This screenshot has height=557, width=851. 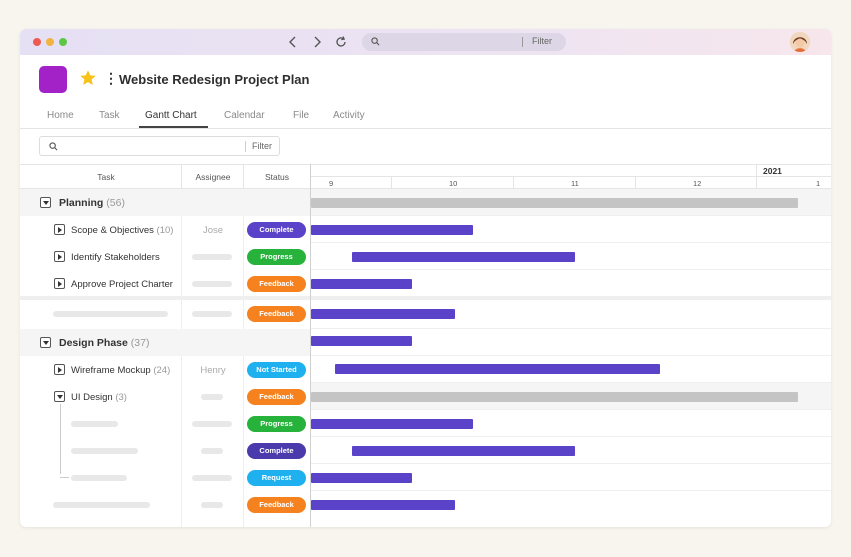 What do you see at coordinates (571, 176) in the screenshot?
I see `timeline-header-divider` at bounding box center [571, 176].